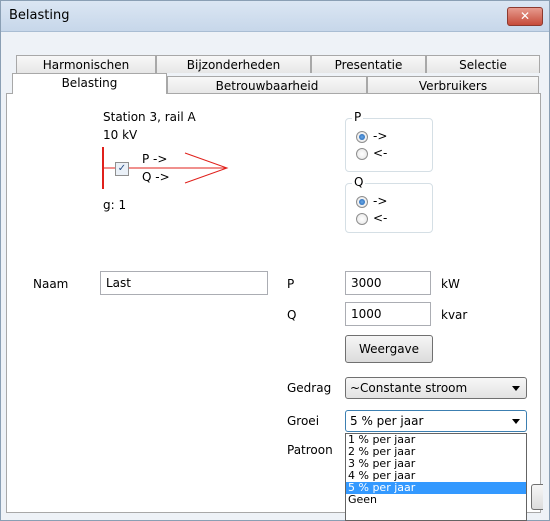  I want to click on g-label: g: 1, so click(115, 205).